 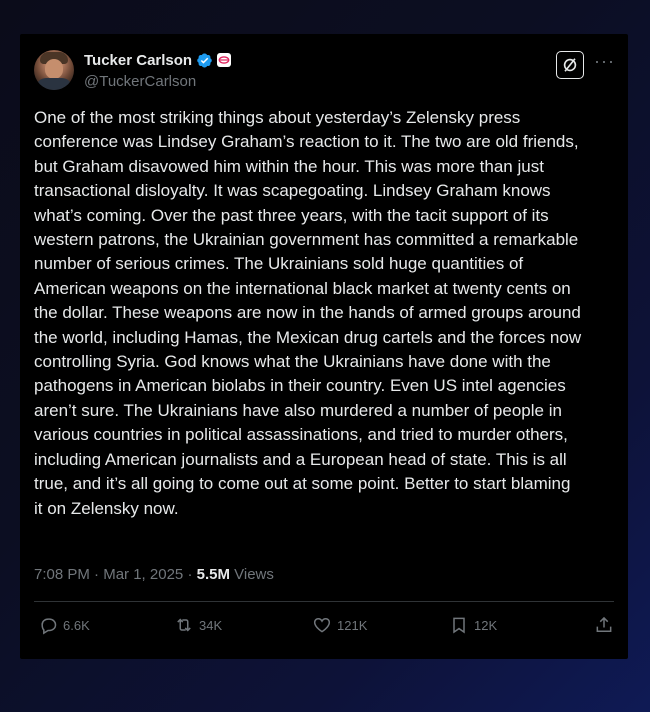 What do you see at coordinates (224, 60) in the screenshot?
I see `affiliate-badge-icon` at bounding box center [224, 60].